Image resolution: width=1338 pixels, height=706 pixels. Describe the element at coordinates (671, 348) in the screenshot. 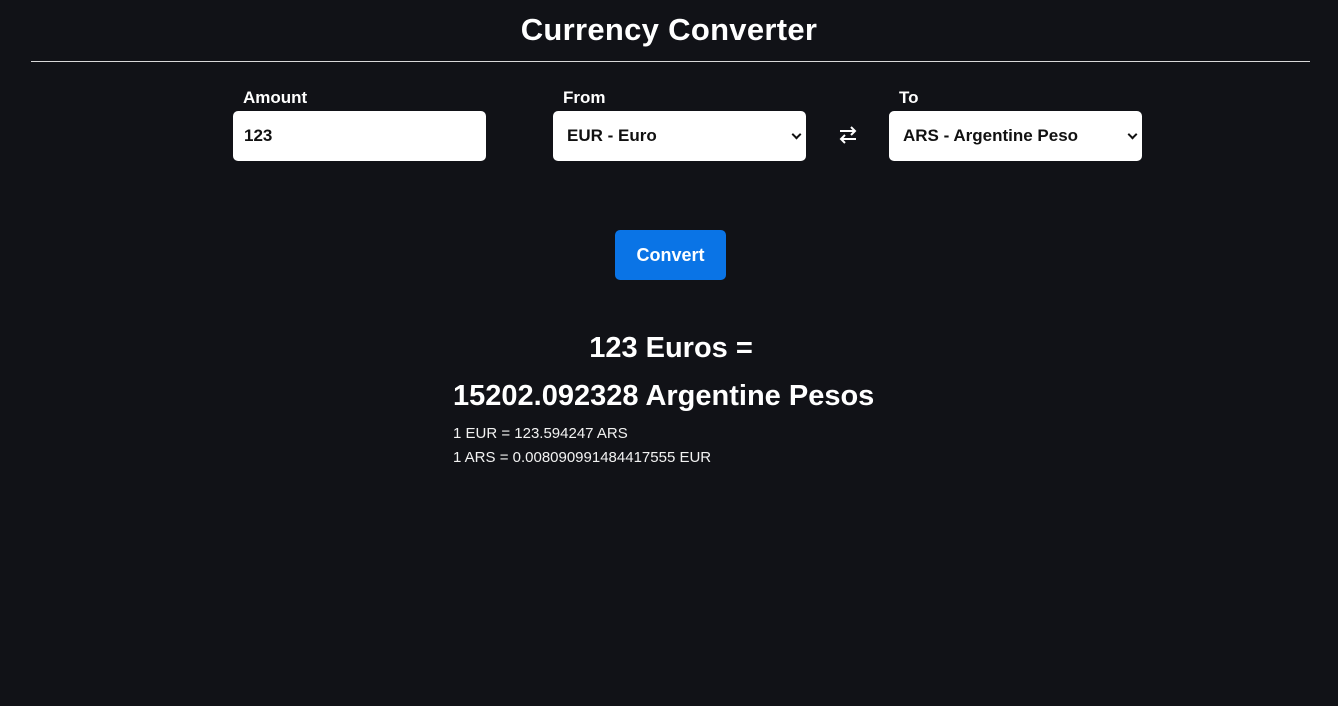

I see `result-from-amount: 123 Euros =` at that location.